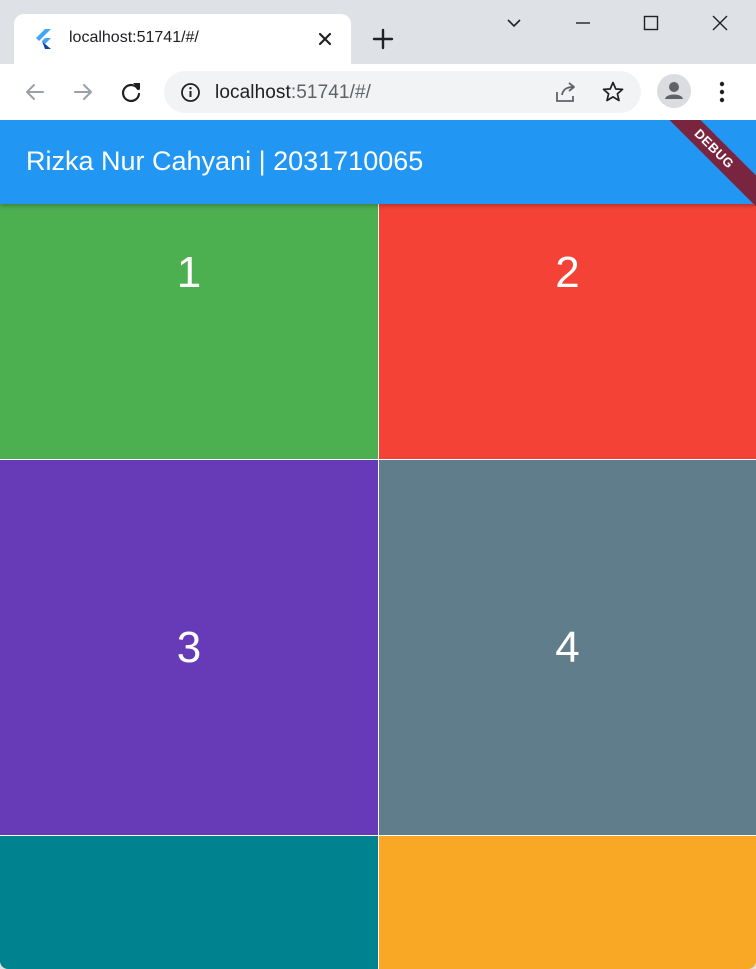 The width and height of the screenshot is (756, 969). I want to click on back-arrow-icon, so click(35, 92).